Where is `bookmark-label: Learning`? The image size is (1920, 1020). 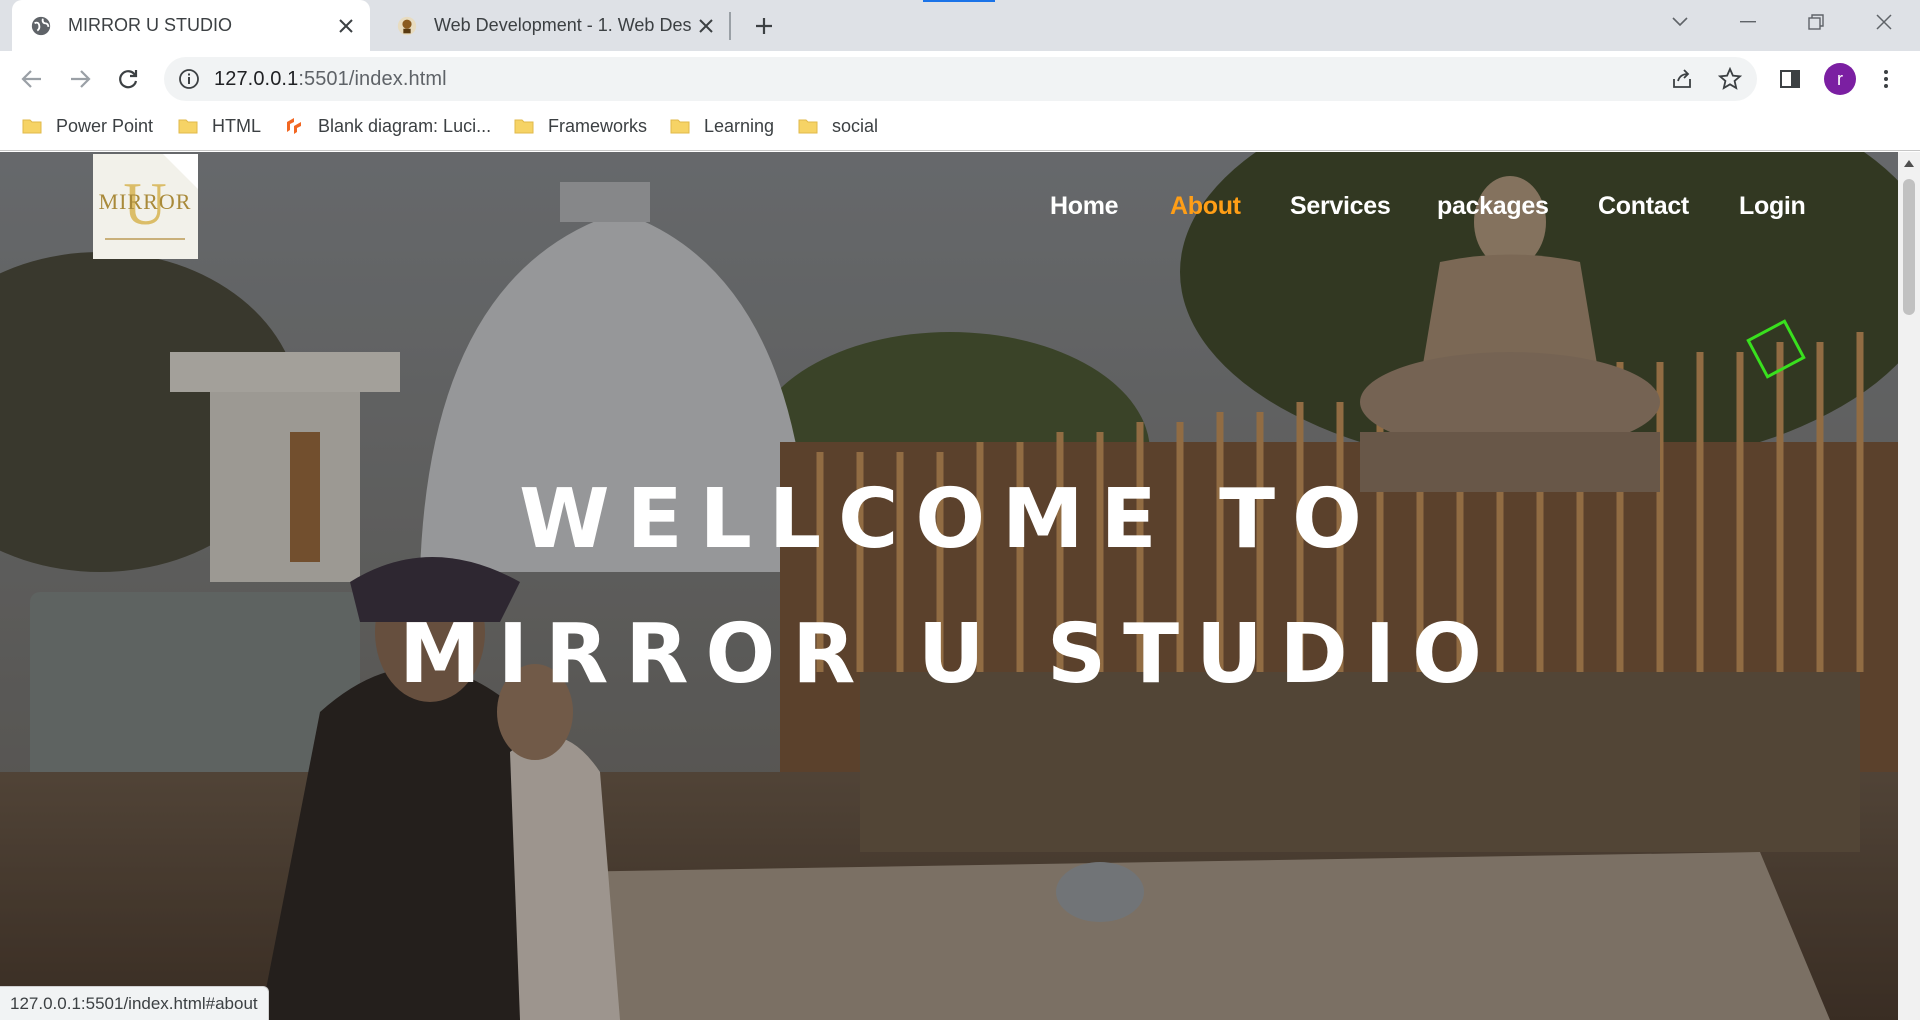
bookmark-label: Learning is located at coordinates (739, 125).